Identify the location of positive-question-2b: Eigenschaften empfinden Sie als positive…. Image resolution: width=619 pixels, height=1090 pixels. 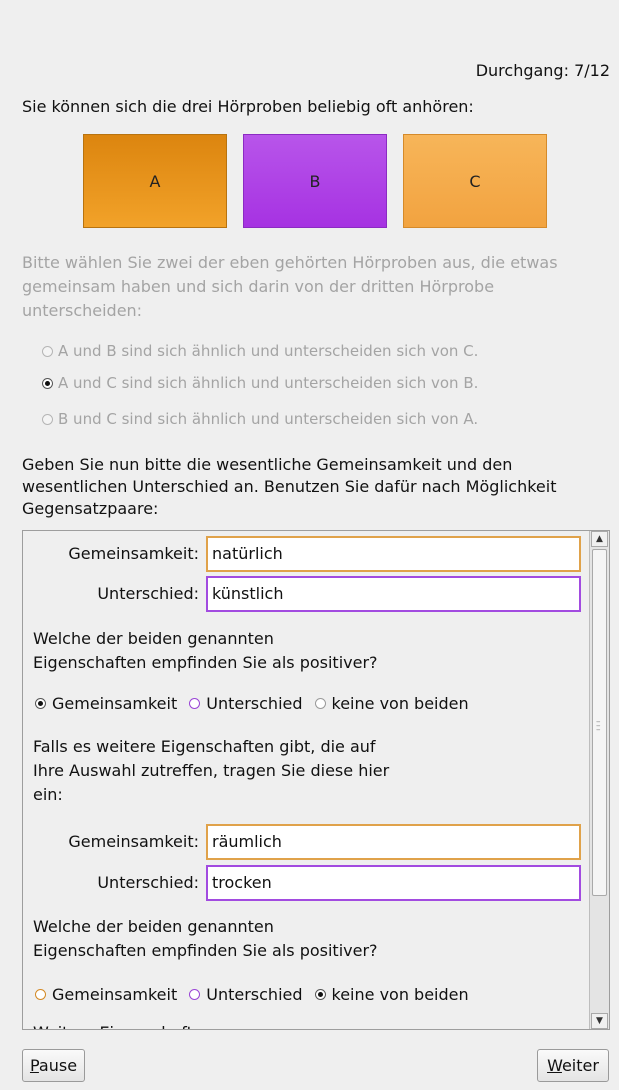
(205, 950).